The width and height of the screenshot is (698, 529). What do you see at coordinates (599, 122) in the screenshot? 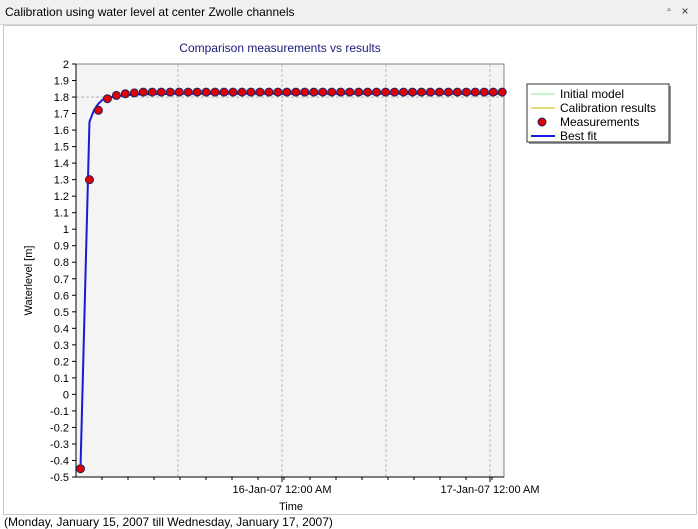
I see `legend-label: Measurements` at bounding box center [599, 122].